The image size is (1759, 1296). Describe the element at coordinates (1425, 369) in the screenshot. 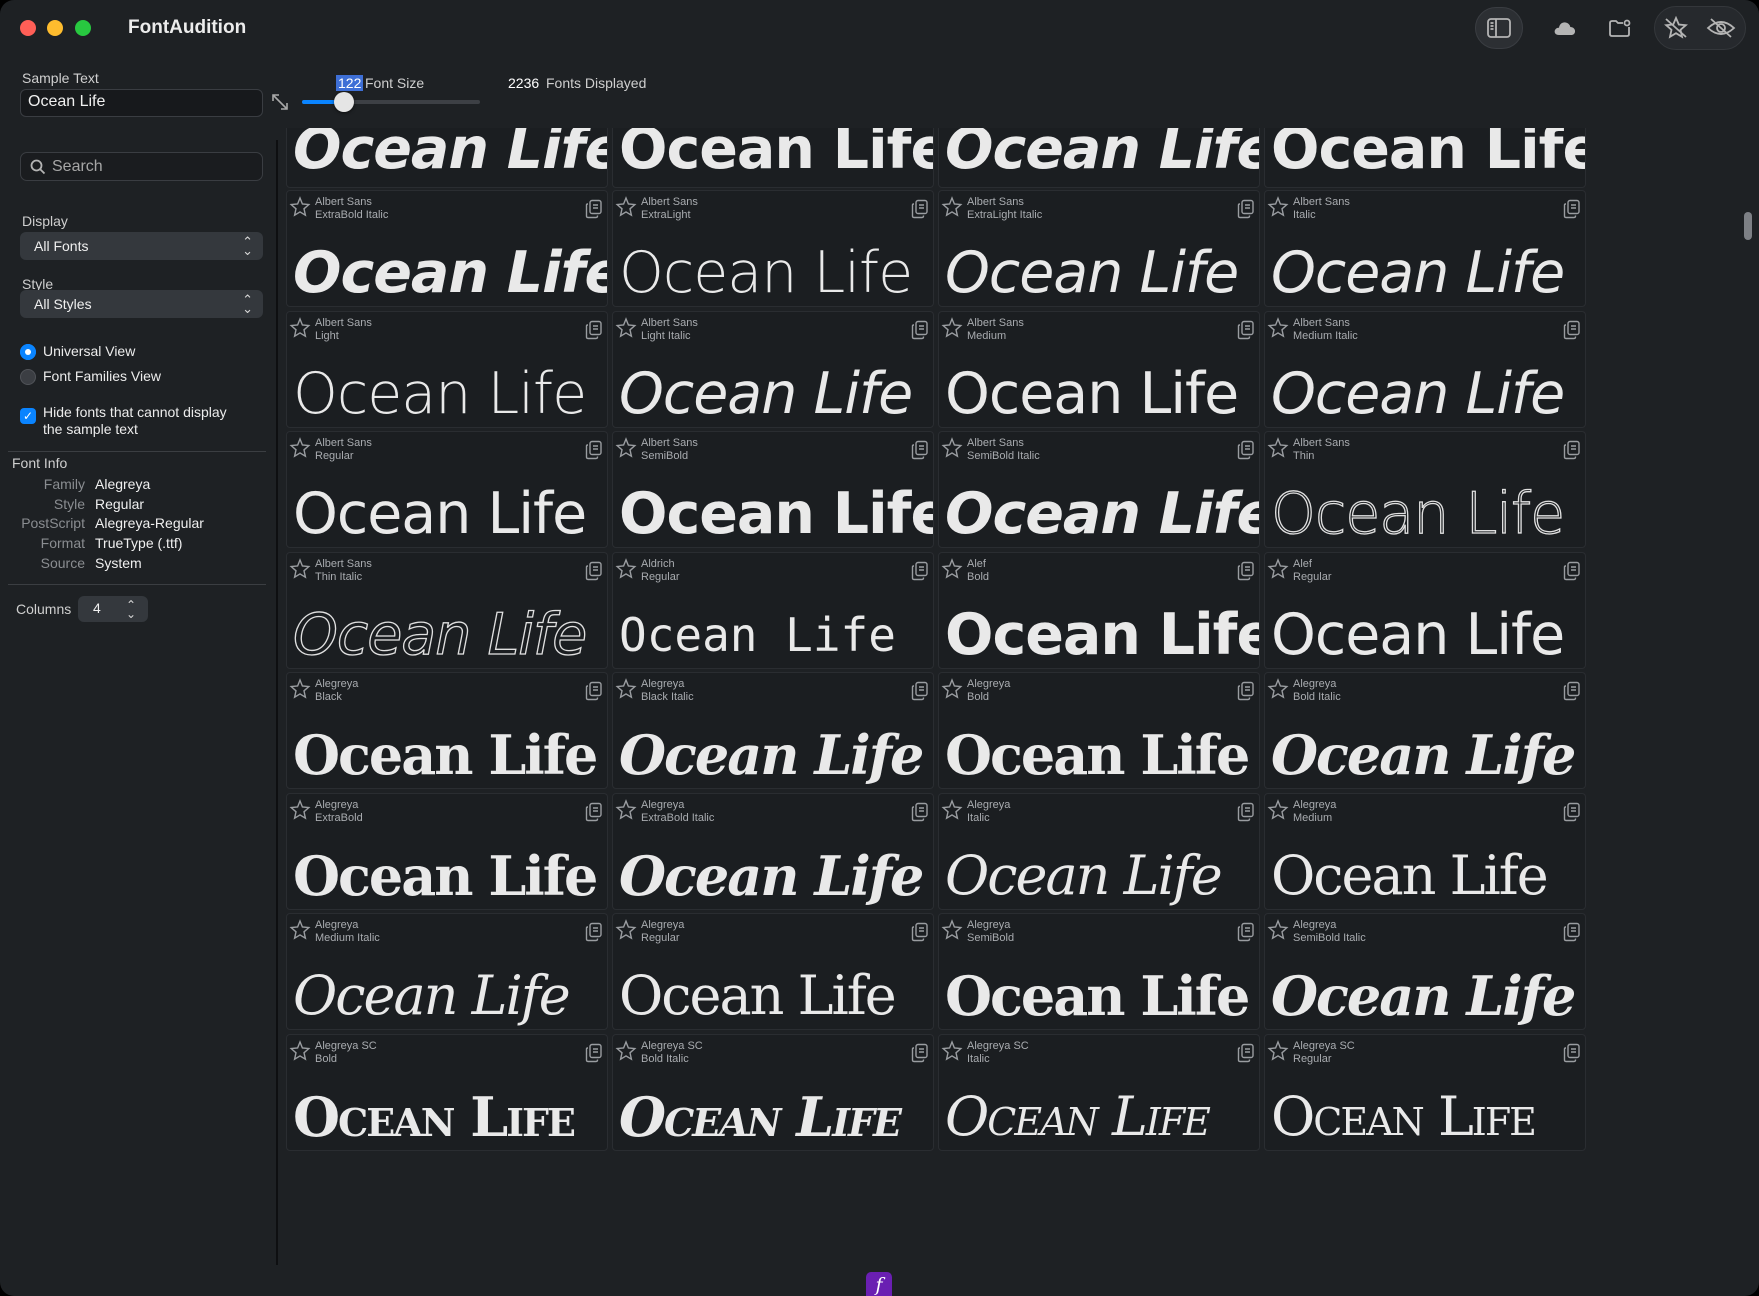

I see `font-card: Albert Sans Medium Italic Ocean Life` at that location.